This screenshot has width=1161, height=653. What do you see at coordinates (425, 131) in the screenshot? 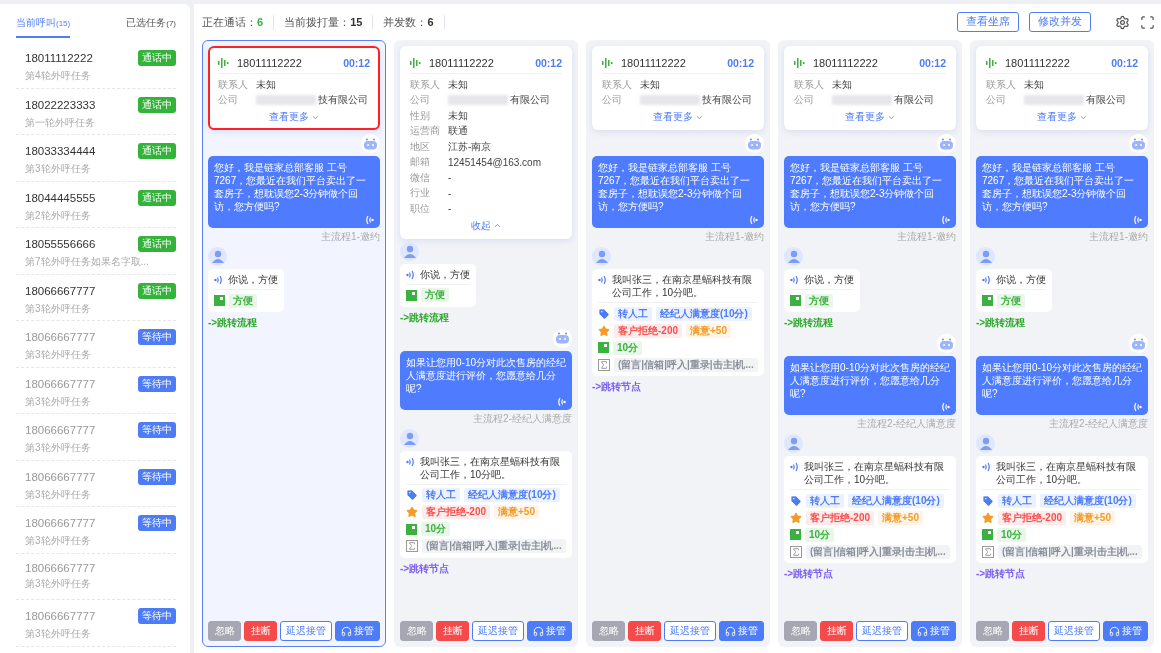
I see `field-label: 运营商` at bounding box center [425, 131].